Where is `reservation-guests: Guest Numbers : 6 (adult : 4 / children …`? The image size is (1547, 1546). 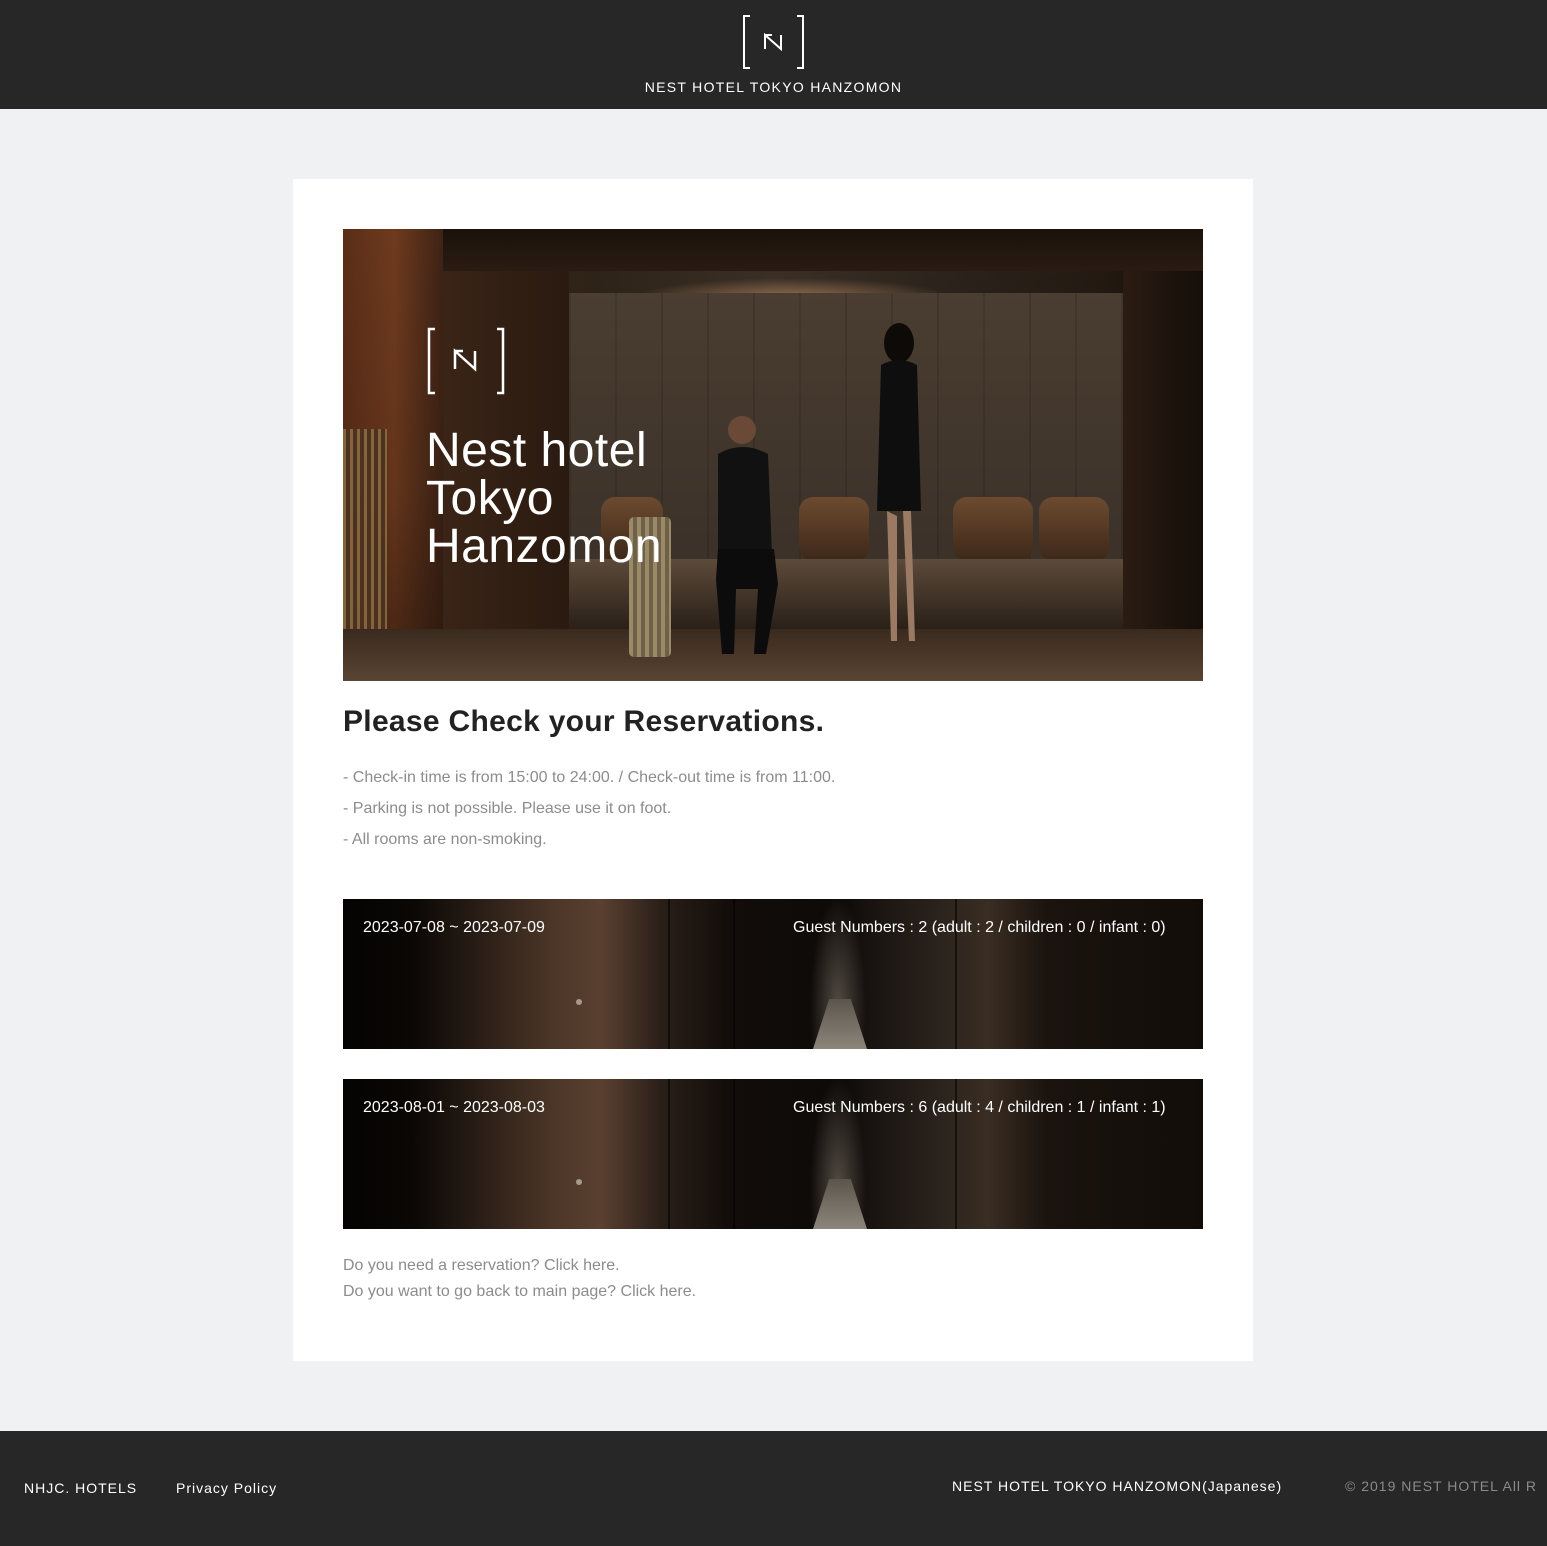
reservation-guests: Guest Numbers : 6 (adult : 4 / children … is located at coordinates (979, 1107).